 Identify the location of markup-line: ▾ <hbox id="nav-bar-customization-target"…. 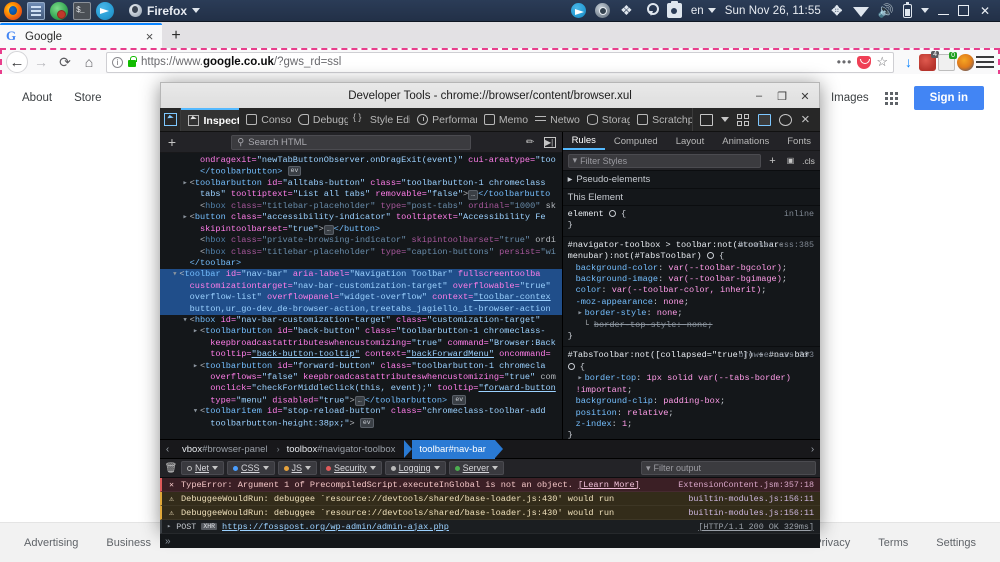
(361, 320).